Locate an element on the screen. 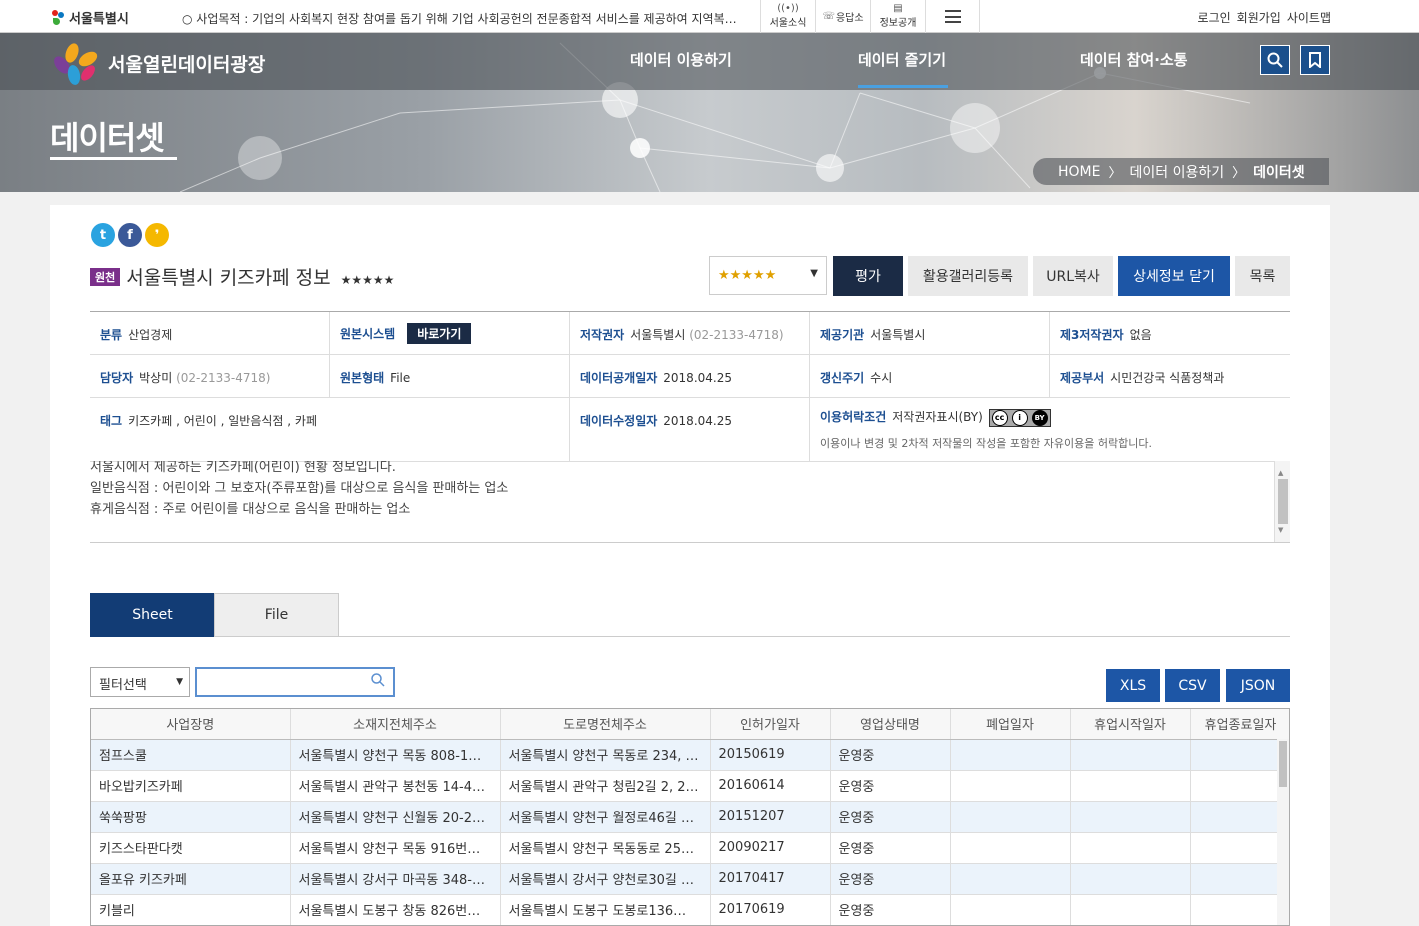 The width and height of the screenshot is (1419, 926). table-cell: 20170619 is located at coordinates (770, 909).